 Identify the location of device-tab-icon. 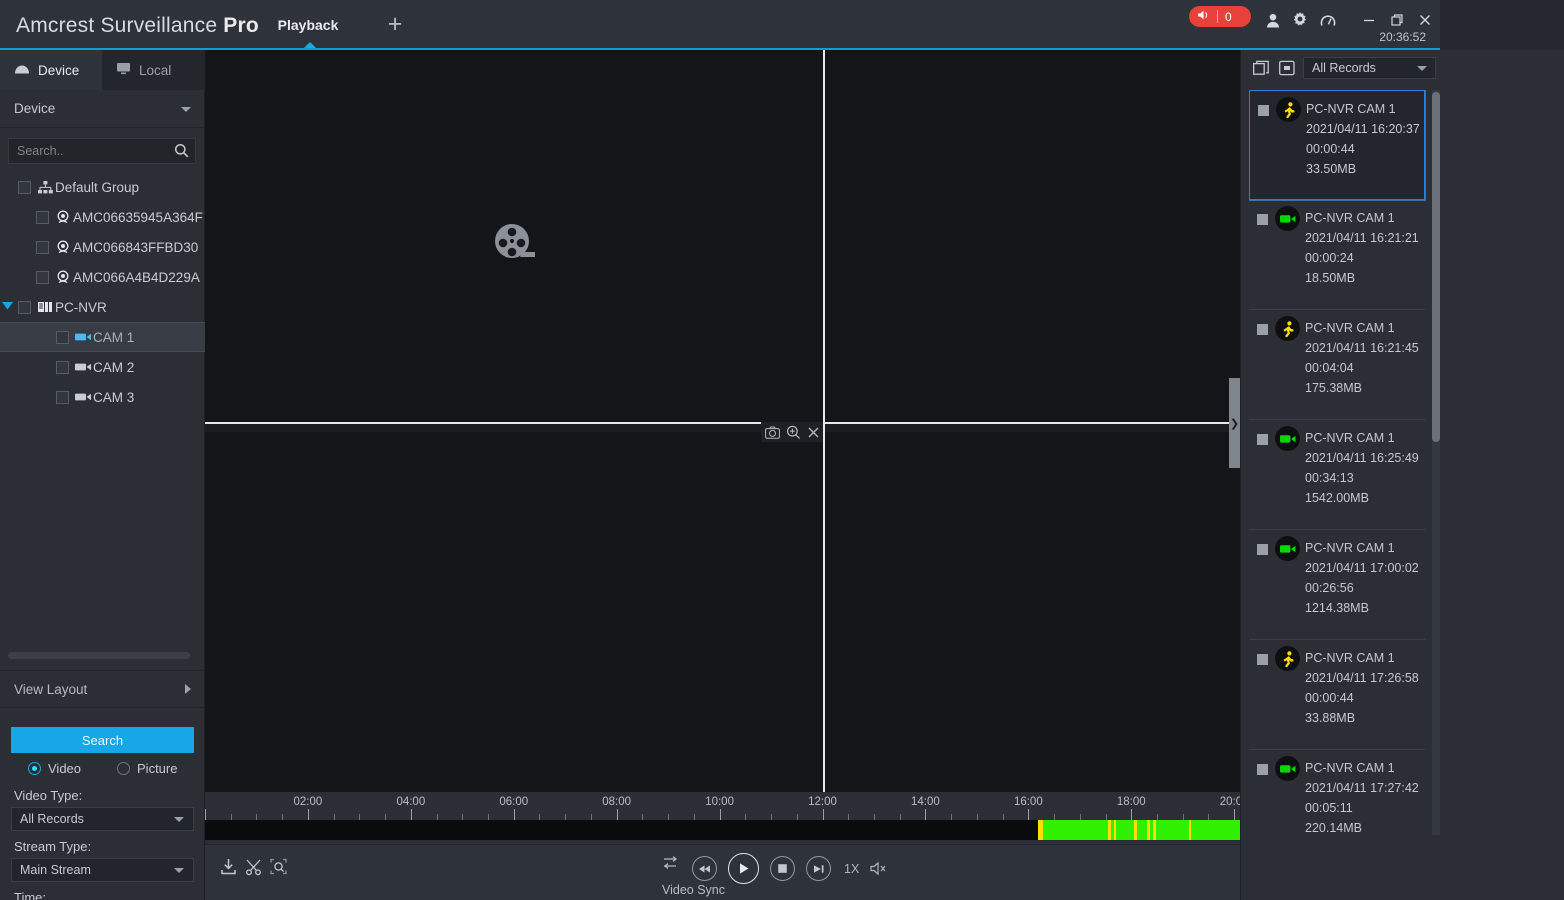
(22, 70).